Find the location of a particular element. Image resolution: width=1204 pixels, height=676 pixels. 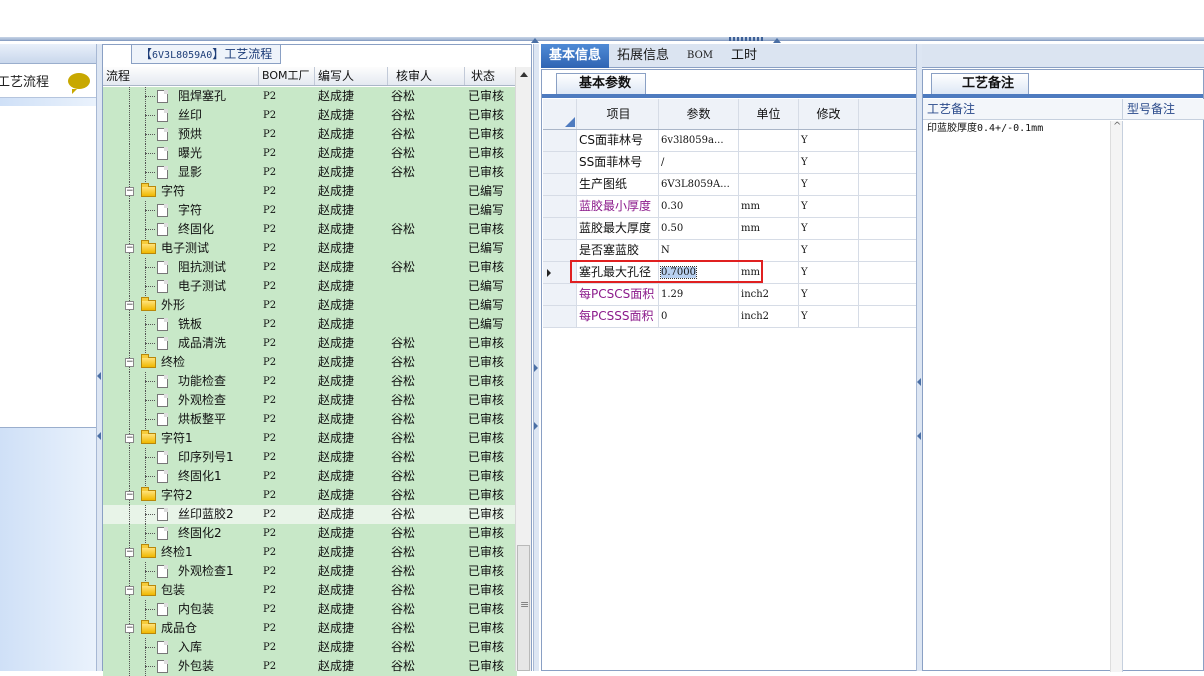

tree-node: − 字符1 is located at coordinates (181, 438).